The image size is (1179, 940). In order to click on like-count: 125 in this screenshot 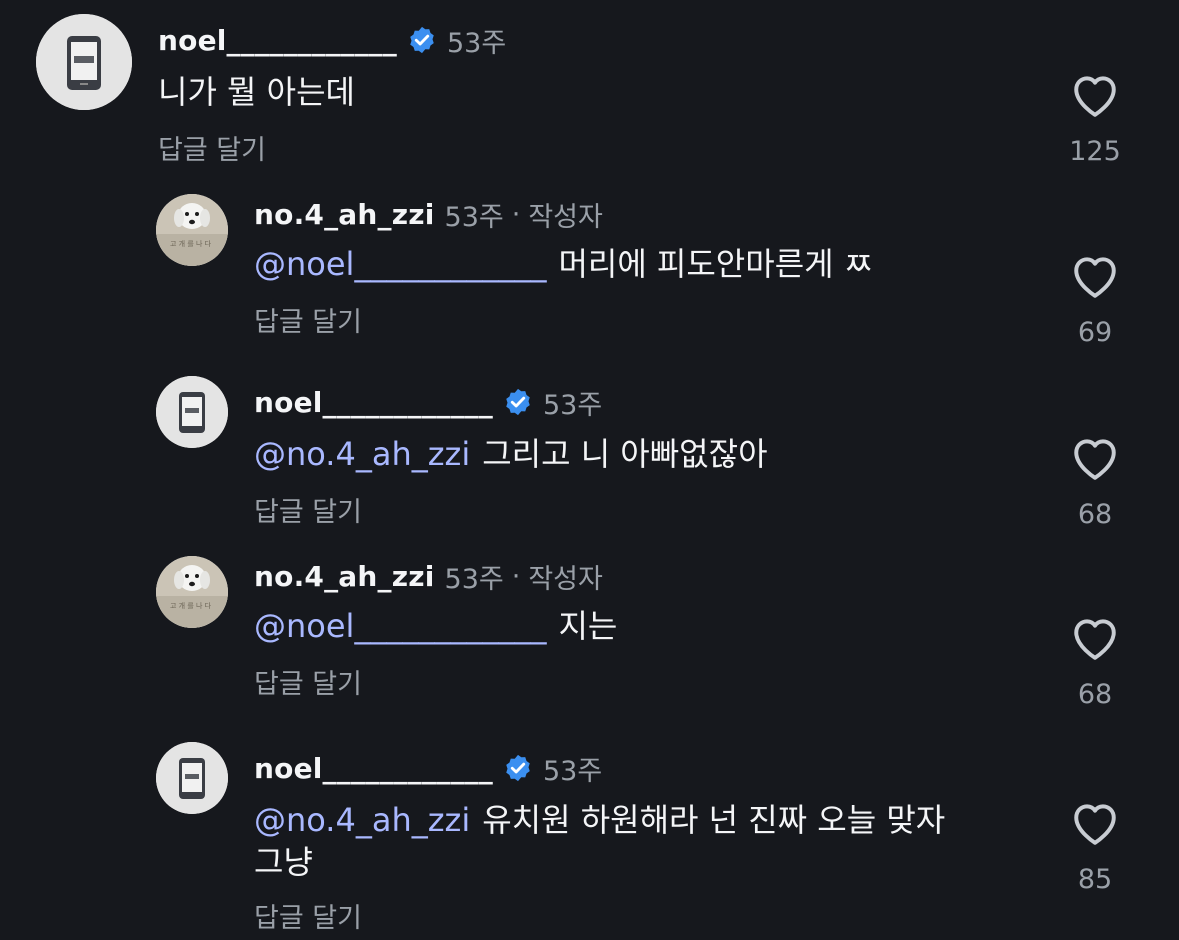, I will do `click(1095, 151)`.